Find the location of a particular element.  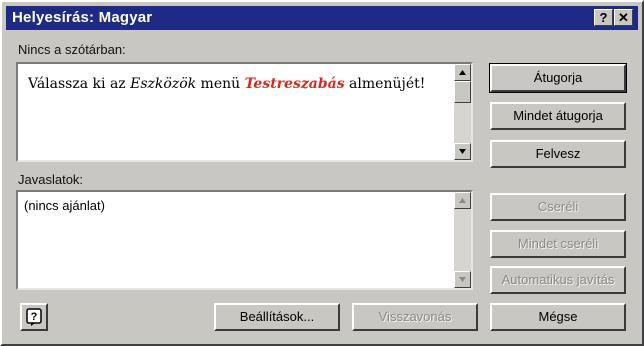

sentence-part-2: Eszközök is located at coordinates (163, 84).